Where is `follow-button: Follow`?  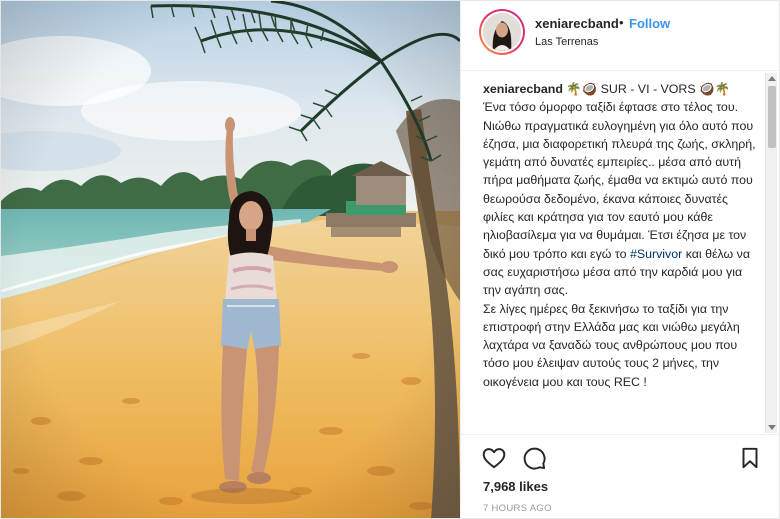 follow-button: Follow is located at coordinates (649, 23).